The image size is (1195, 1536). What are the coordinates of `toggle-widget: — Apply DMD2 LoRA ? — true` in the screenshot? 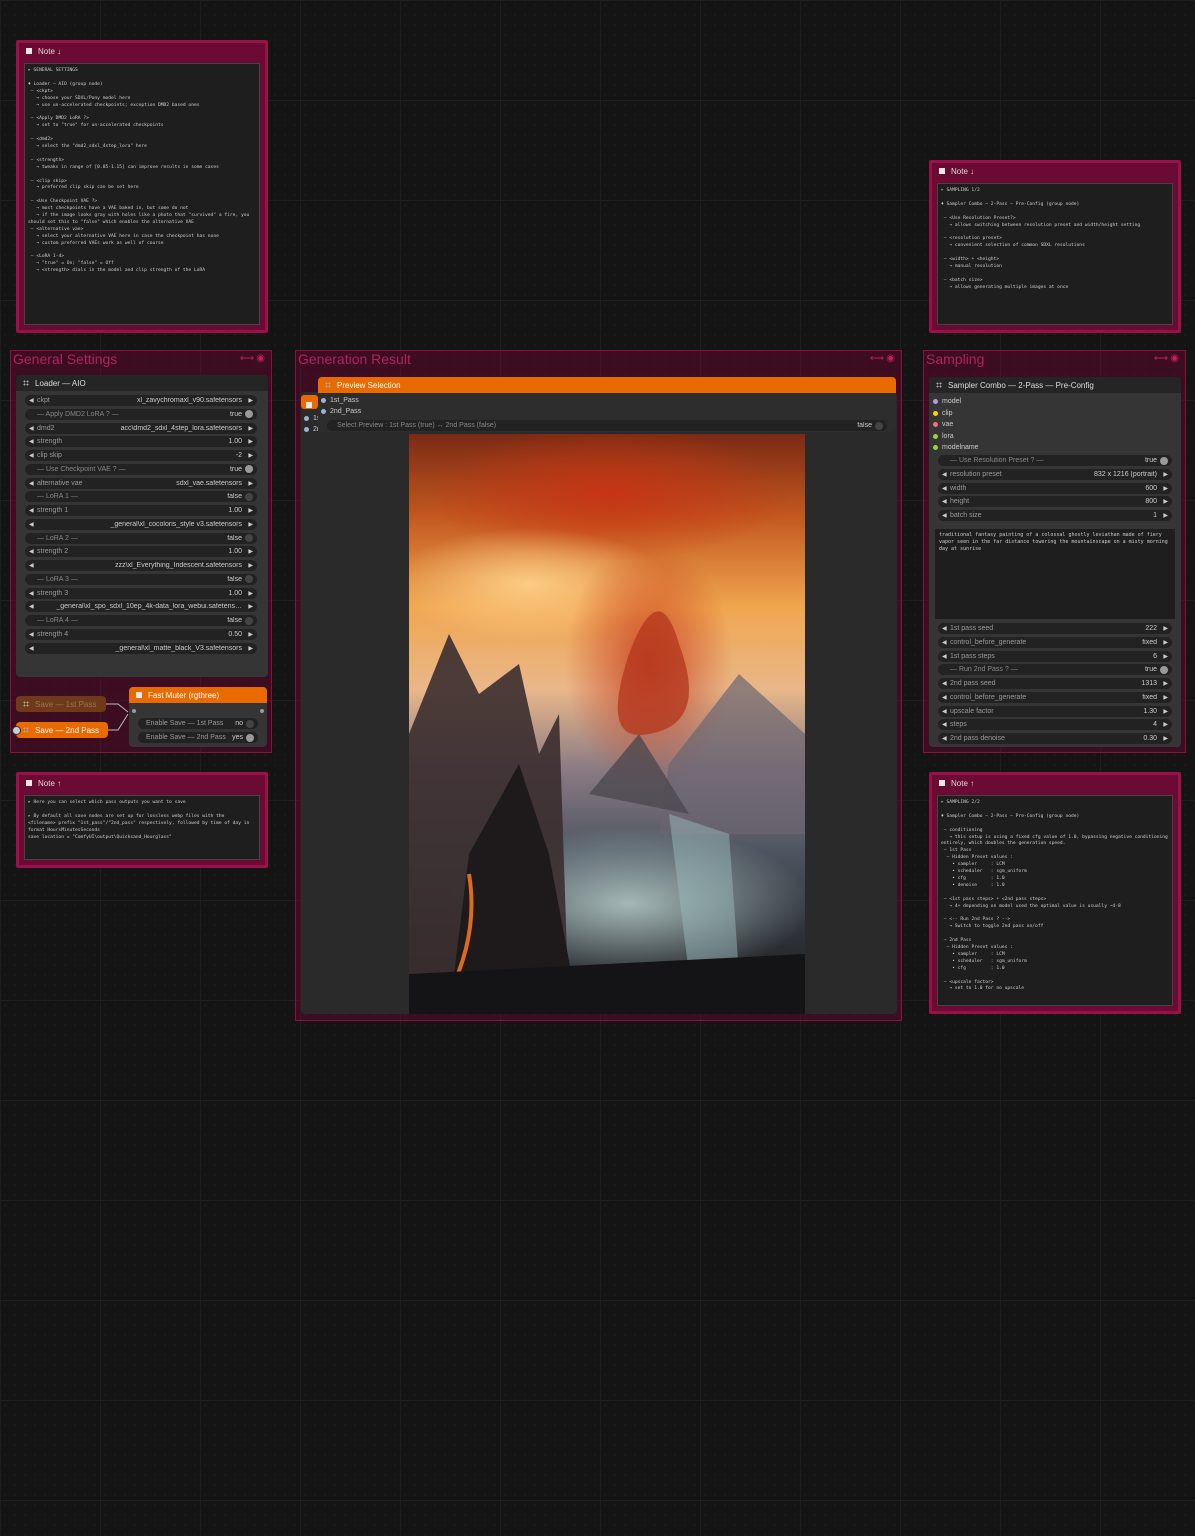 It's located at (141, 414).